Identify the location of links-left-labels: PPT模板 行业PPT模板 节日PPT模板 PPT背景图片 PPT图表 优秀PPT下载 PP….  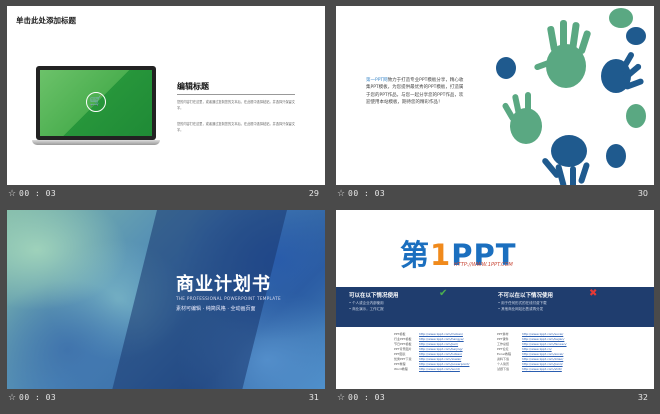
(403, 351).